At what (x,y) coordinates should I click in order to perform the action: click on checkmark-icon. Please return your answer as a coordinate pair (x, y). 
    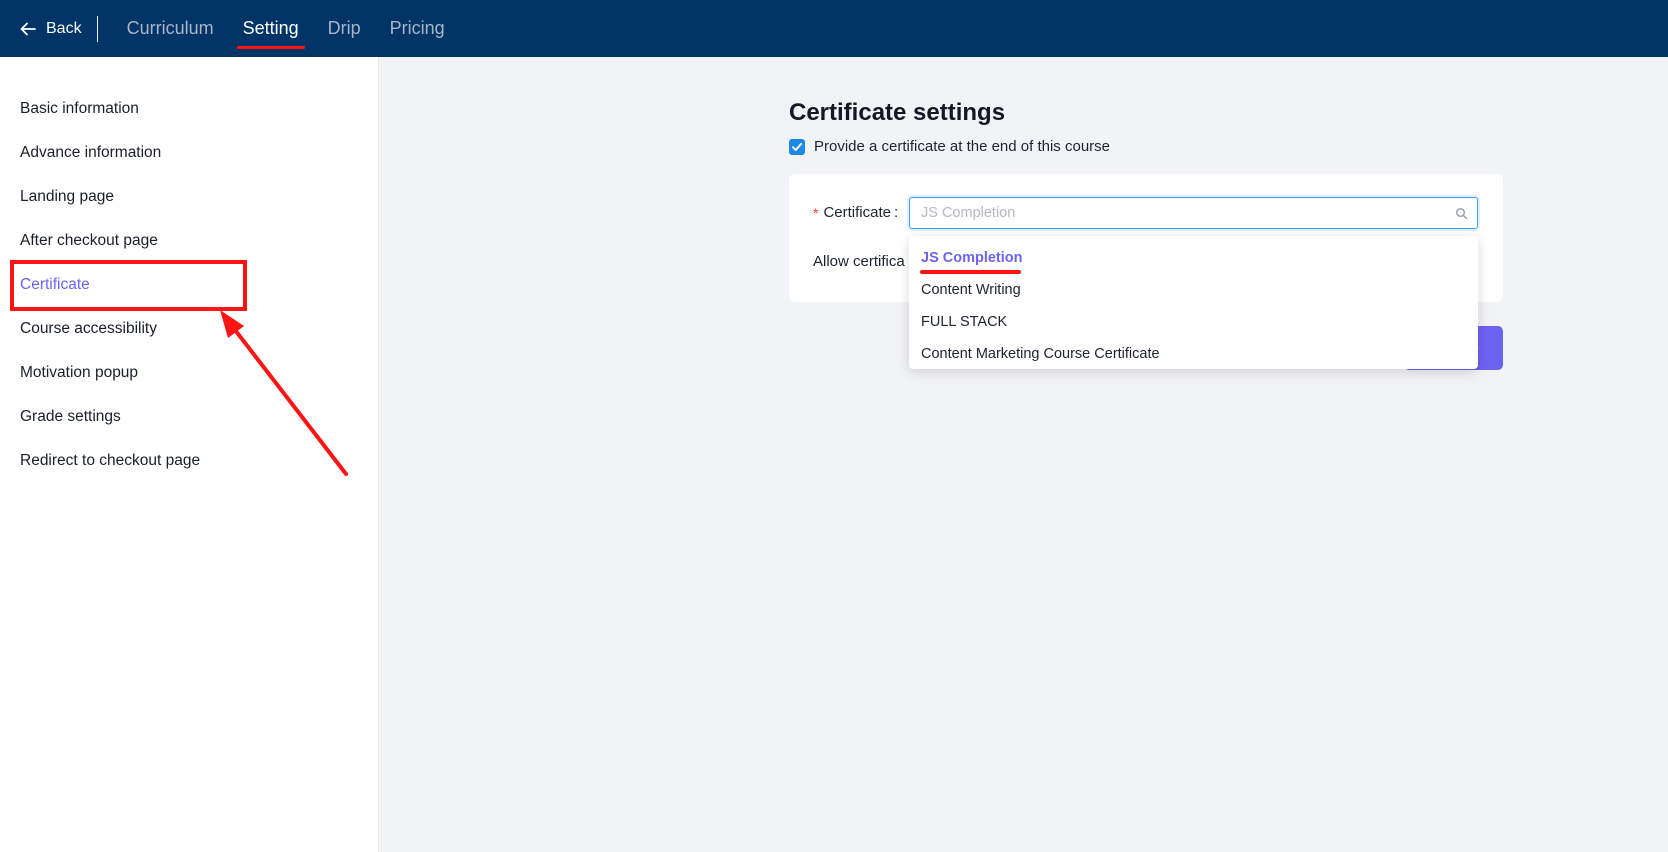
    Looking at the image, I should click on (797, 146).